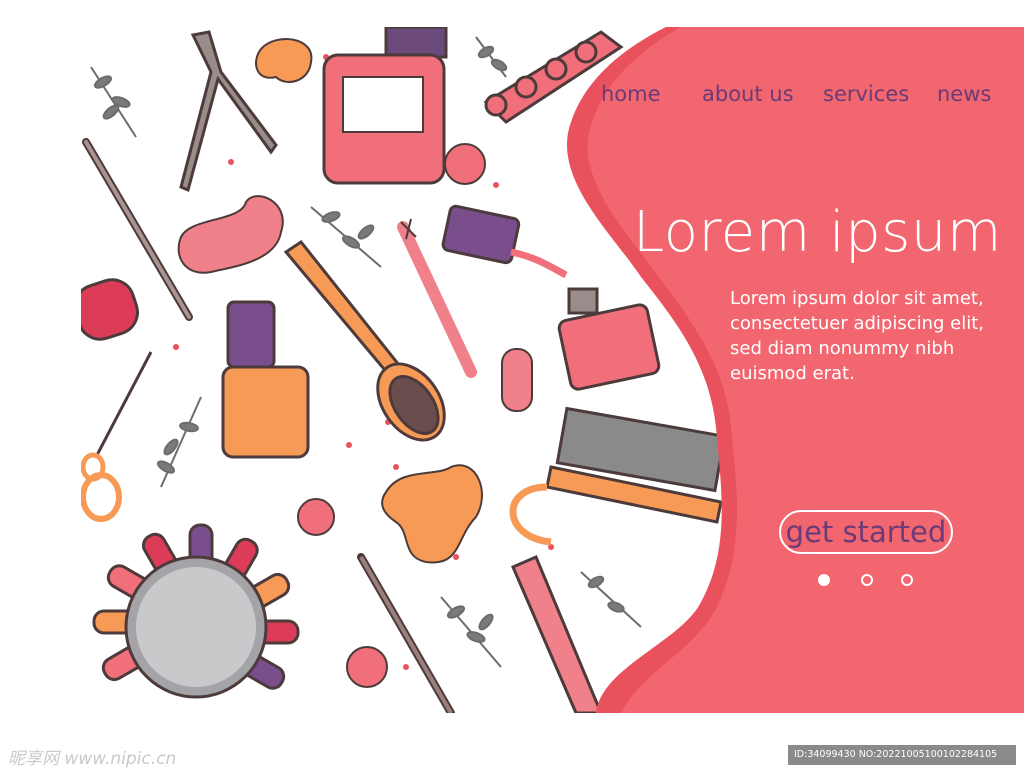  I want to click on nav-news: news, so click(964, 94).